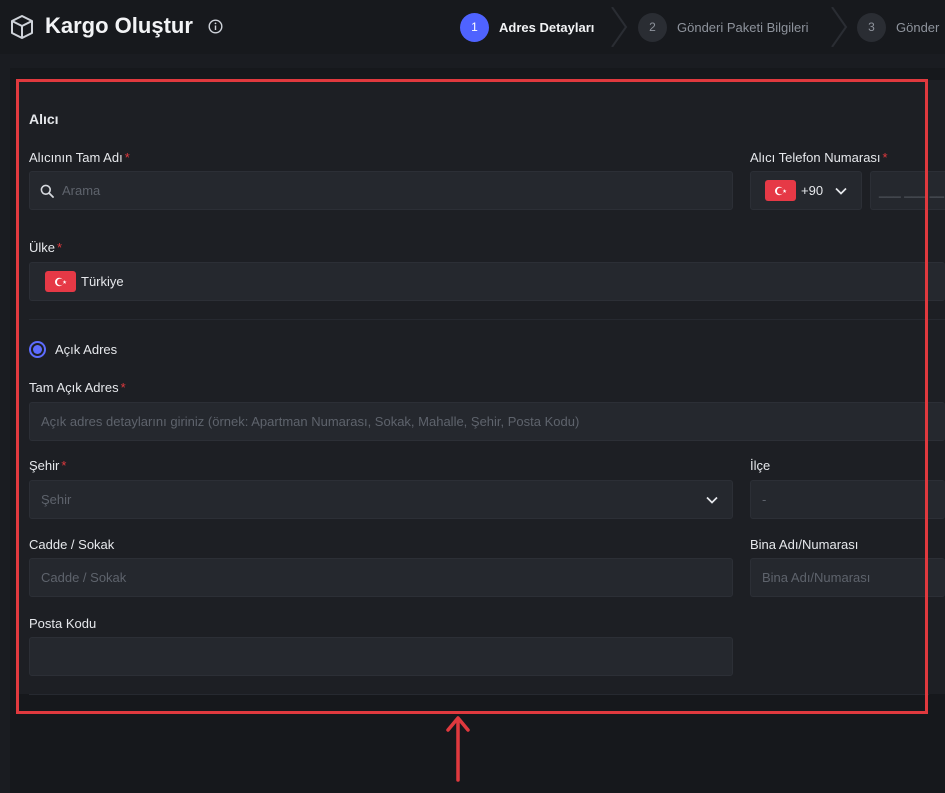  What do you see at coordinates (847, 499) in the screenshot?
I see `district-select: -` at bounding box center [847, 499].